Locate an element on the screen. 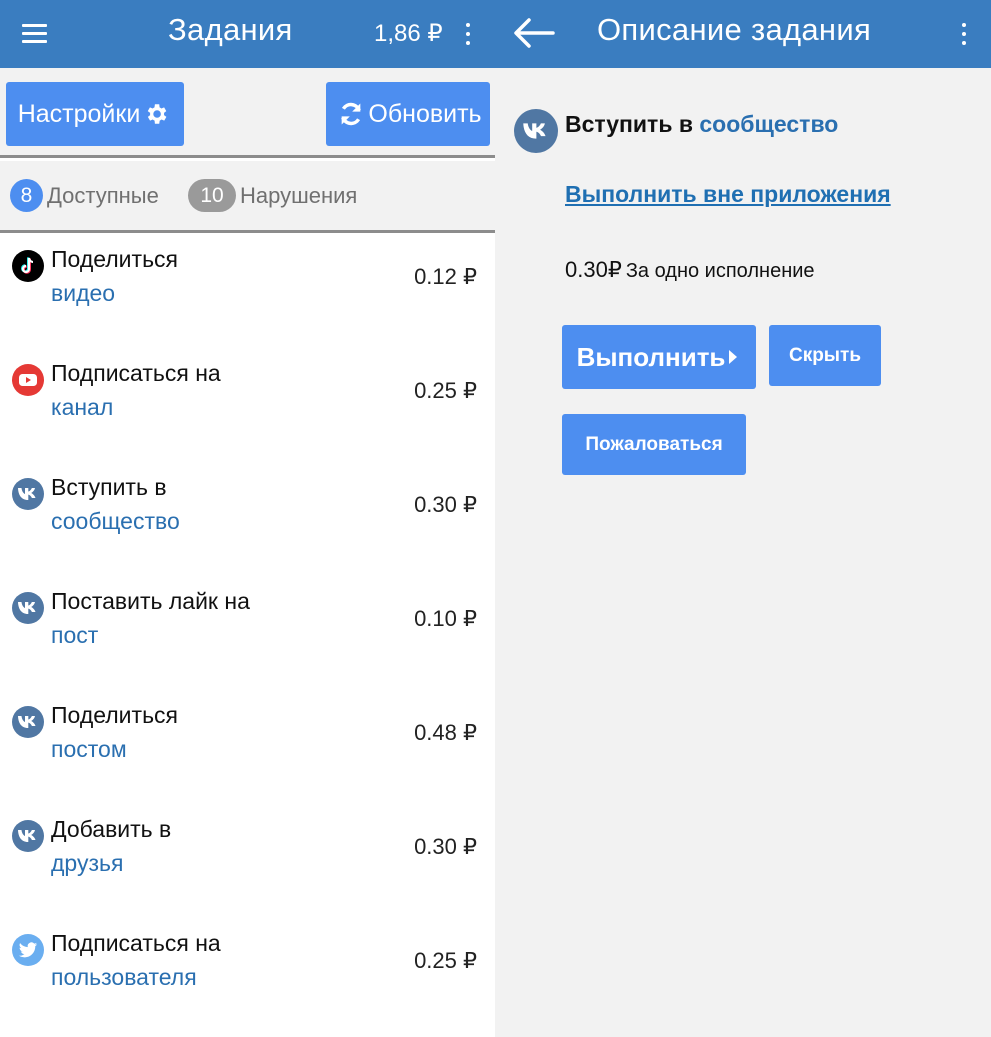  external-execute-link: Выполнить вне приложения is located at coordinates (728, 194).